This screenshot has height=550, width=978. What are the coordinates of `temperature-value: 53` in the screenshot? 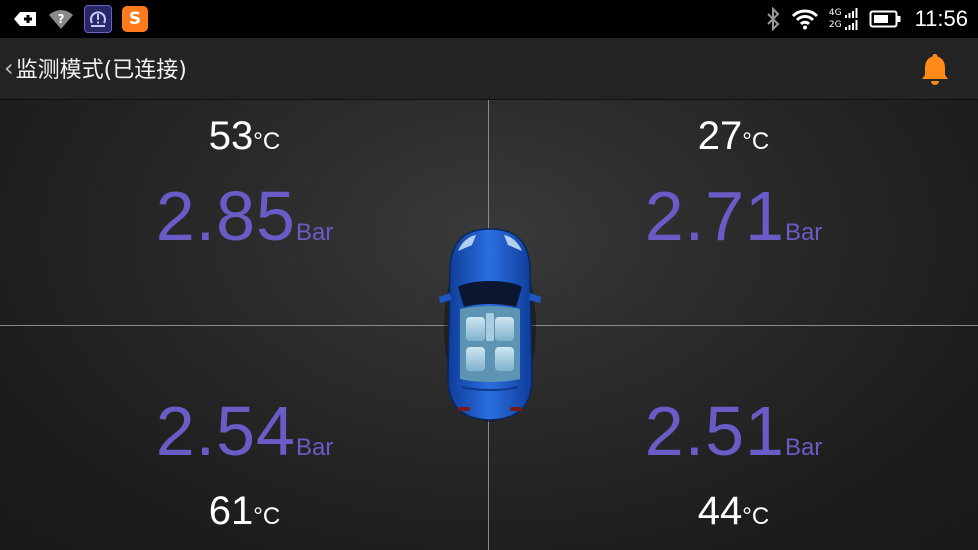 It's located at (231, 136).